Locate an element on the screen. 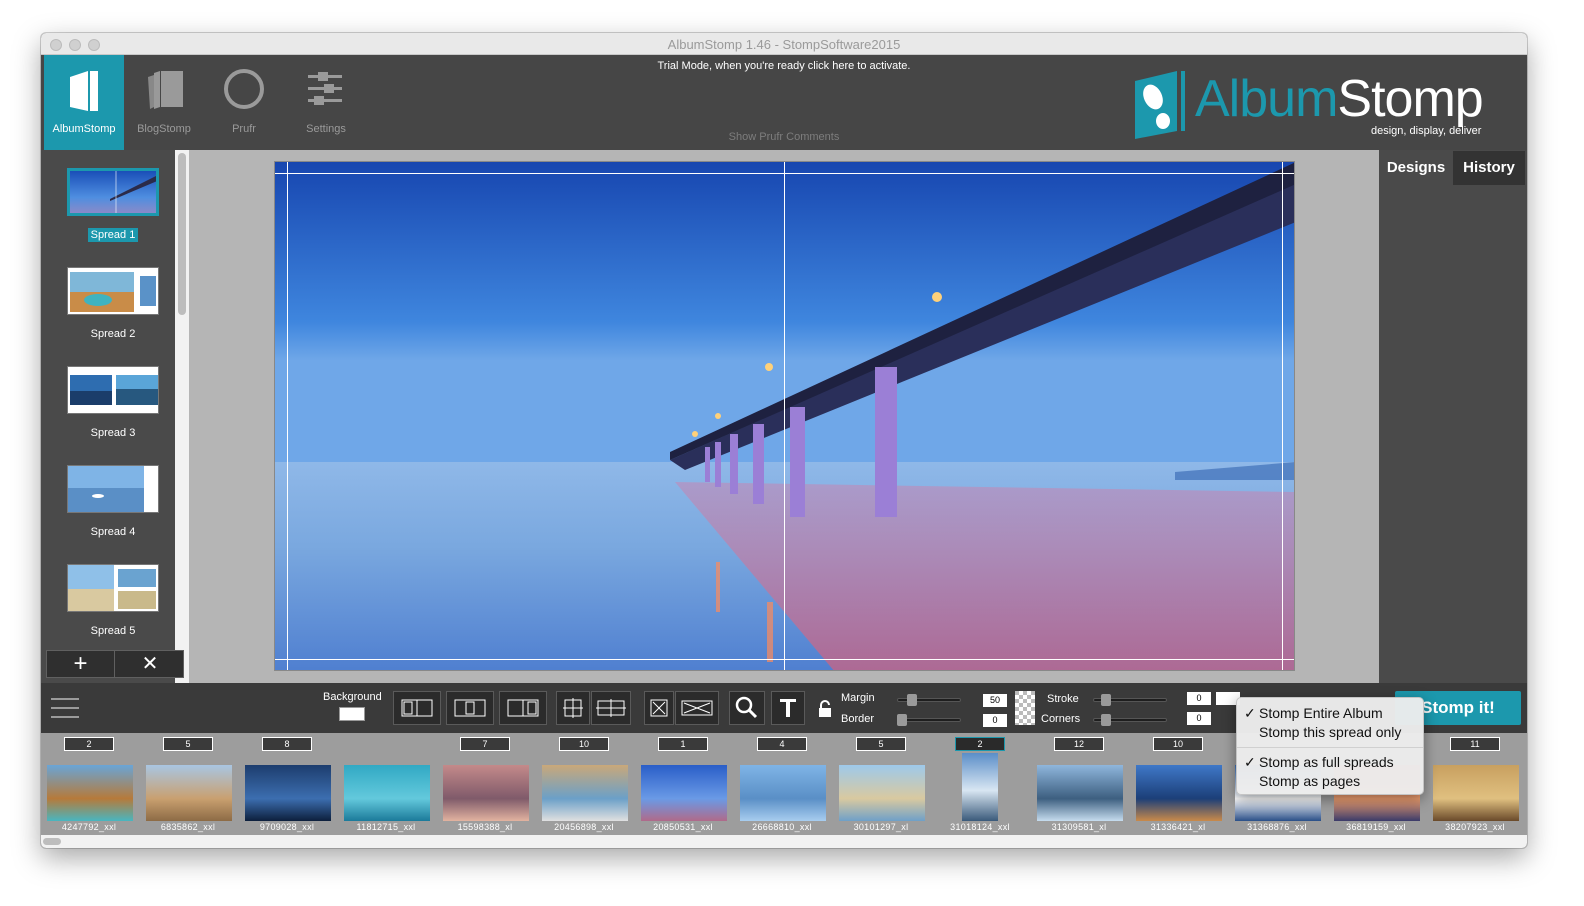 The height and width of the screenshot is (906, 1584). zoom-button is located at coordinates (747, 708).